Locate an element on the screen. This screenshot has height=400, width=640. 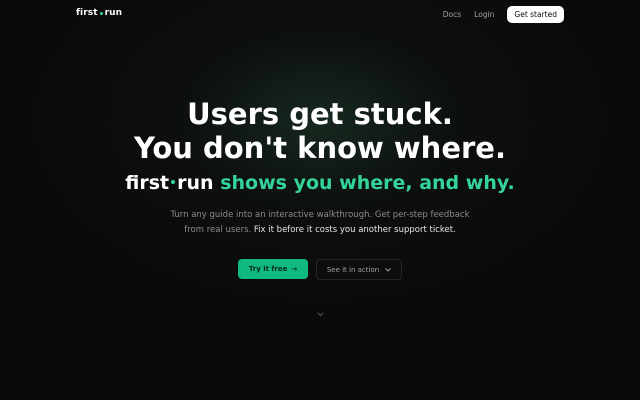
logo: first run is located at coordinates (99, 13).